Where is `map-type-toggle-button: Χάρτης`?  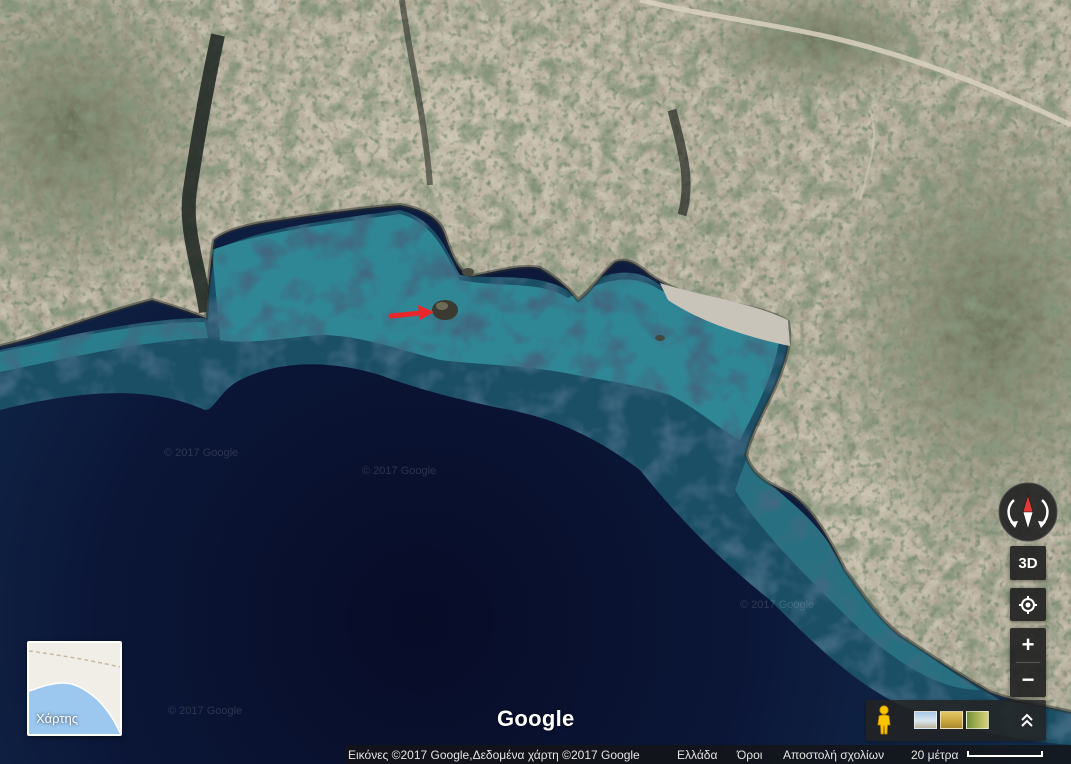
map-type-toggle-button: Χάρτης is located at coordinates (74, 688).